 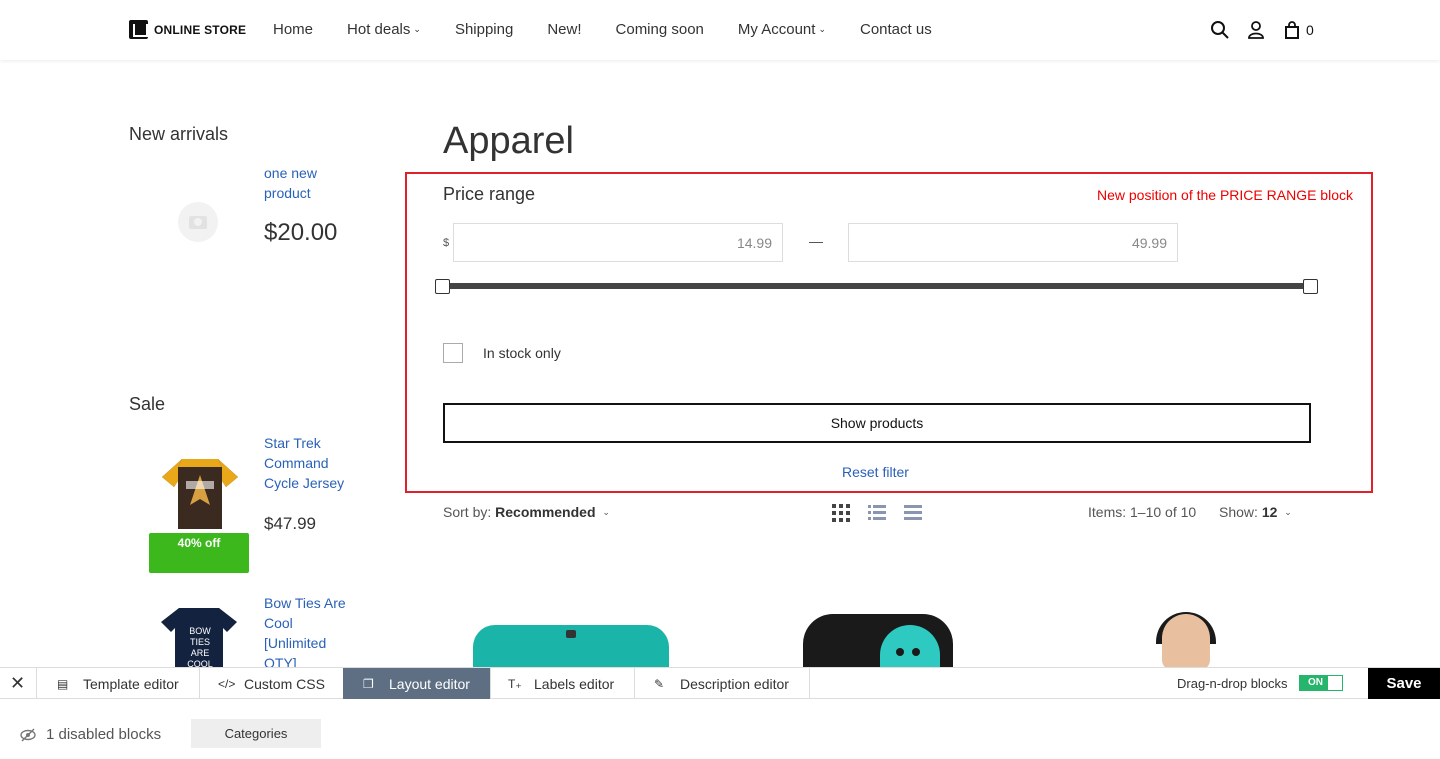 I want to click on eye-slash-icon, so click(x=28, y=734).